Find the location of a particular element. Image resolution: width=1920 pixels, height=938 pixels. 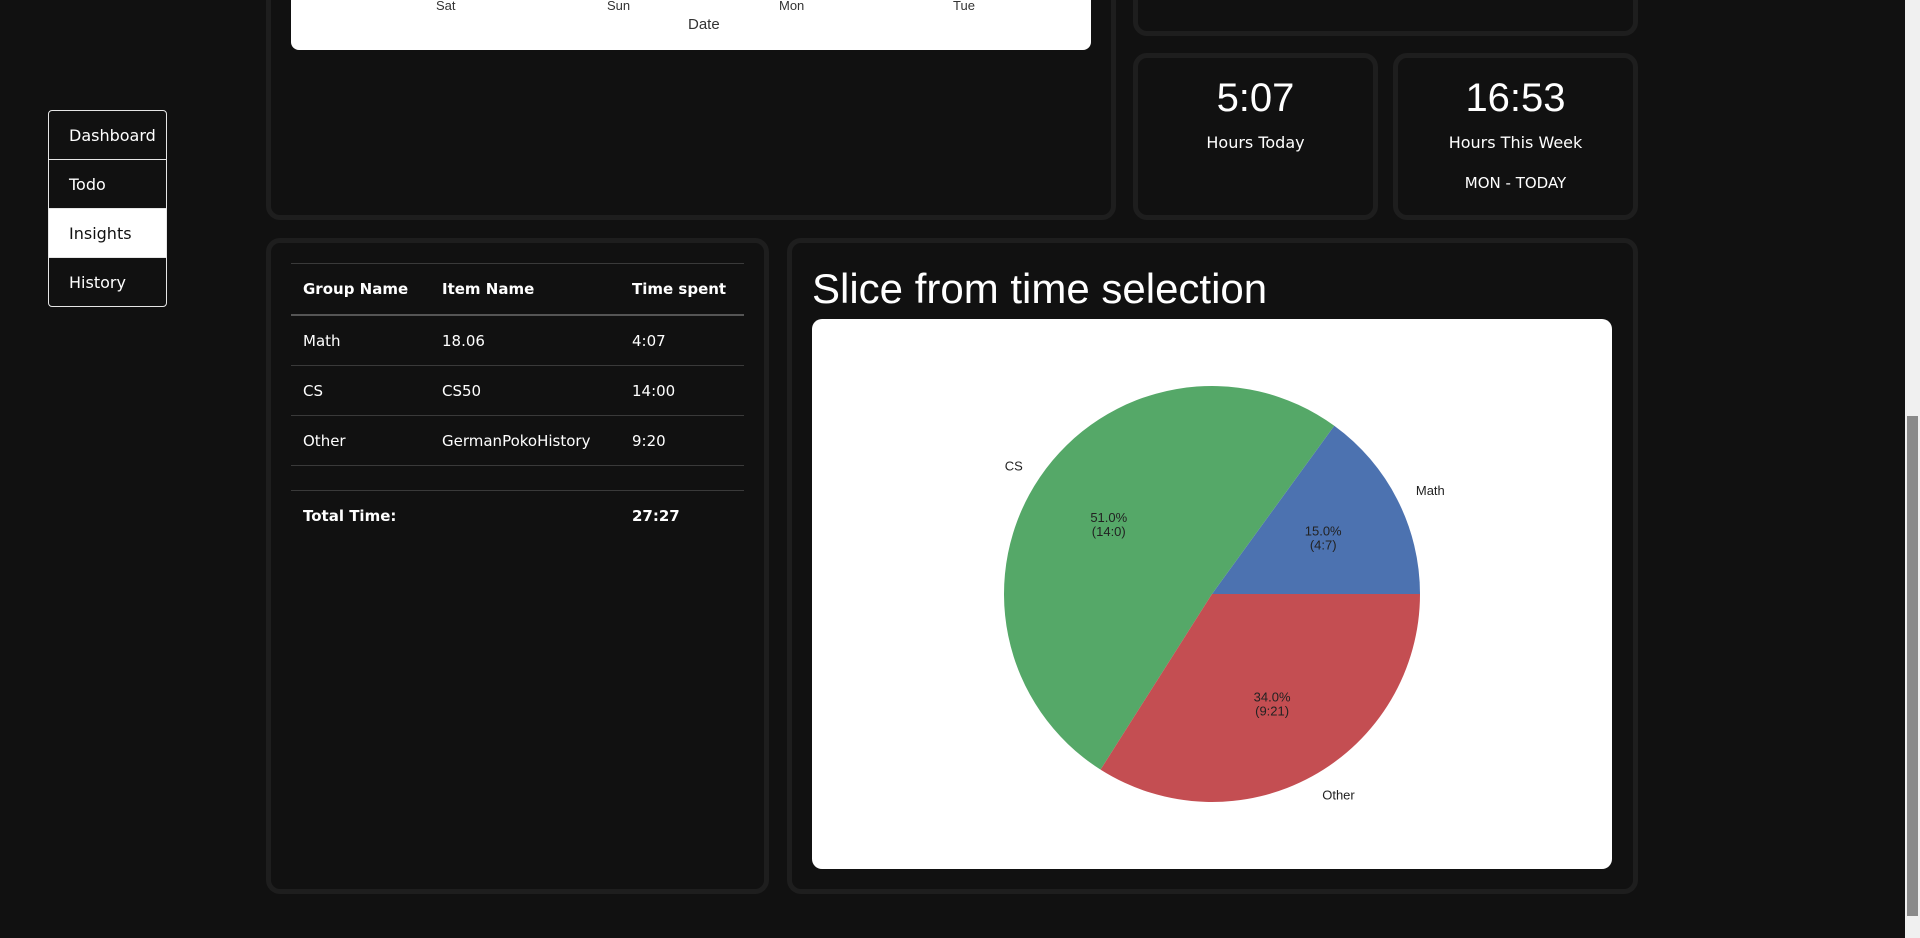

cell-item: 18.06 is located at coordinates (463, 340).